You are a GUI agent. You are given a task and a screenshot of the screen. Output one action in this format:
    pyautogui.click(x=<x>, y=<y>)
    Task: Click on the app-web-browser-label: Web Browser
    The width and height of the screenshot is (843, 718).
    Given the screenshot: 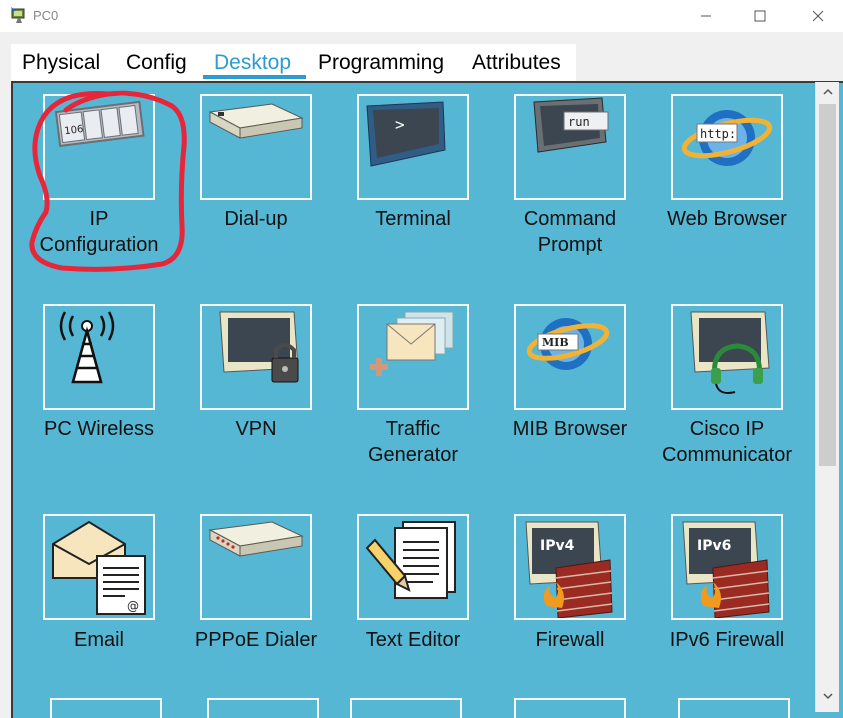 What is the action you would take?
    pyautogui.click(x=727, y=219)
    